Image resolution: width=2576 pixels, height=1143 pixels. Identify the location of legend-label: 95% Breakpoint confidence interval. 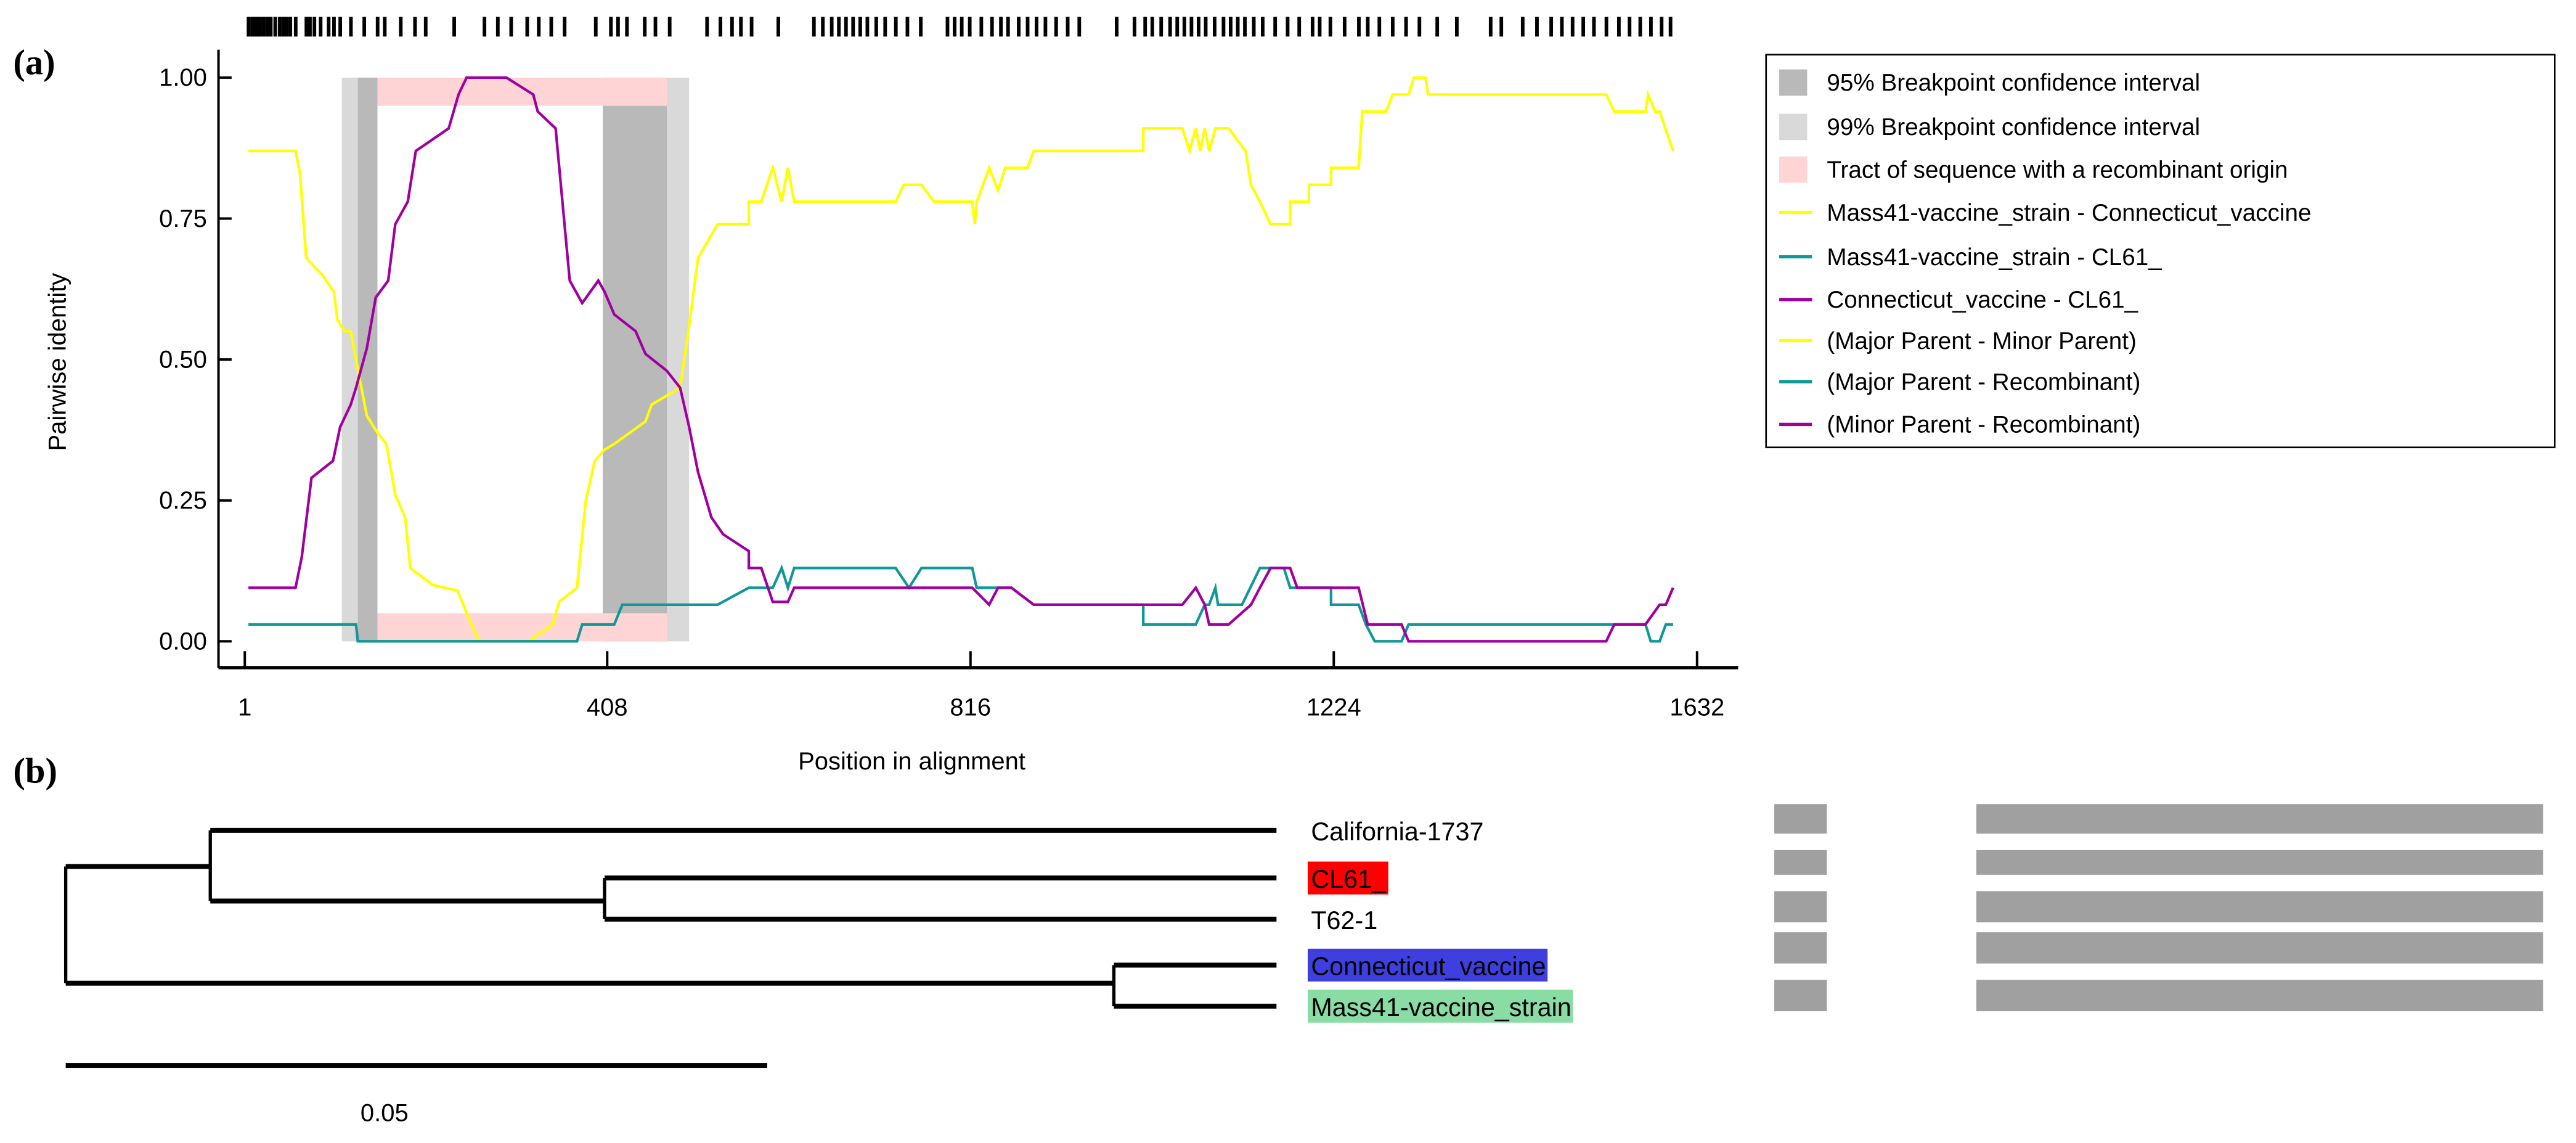
(2014, 83).